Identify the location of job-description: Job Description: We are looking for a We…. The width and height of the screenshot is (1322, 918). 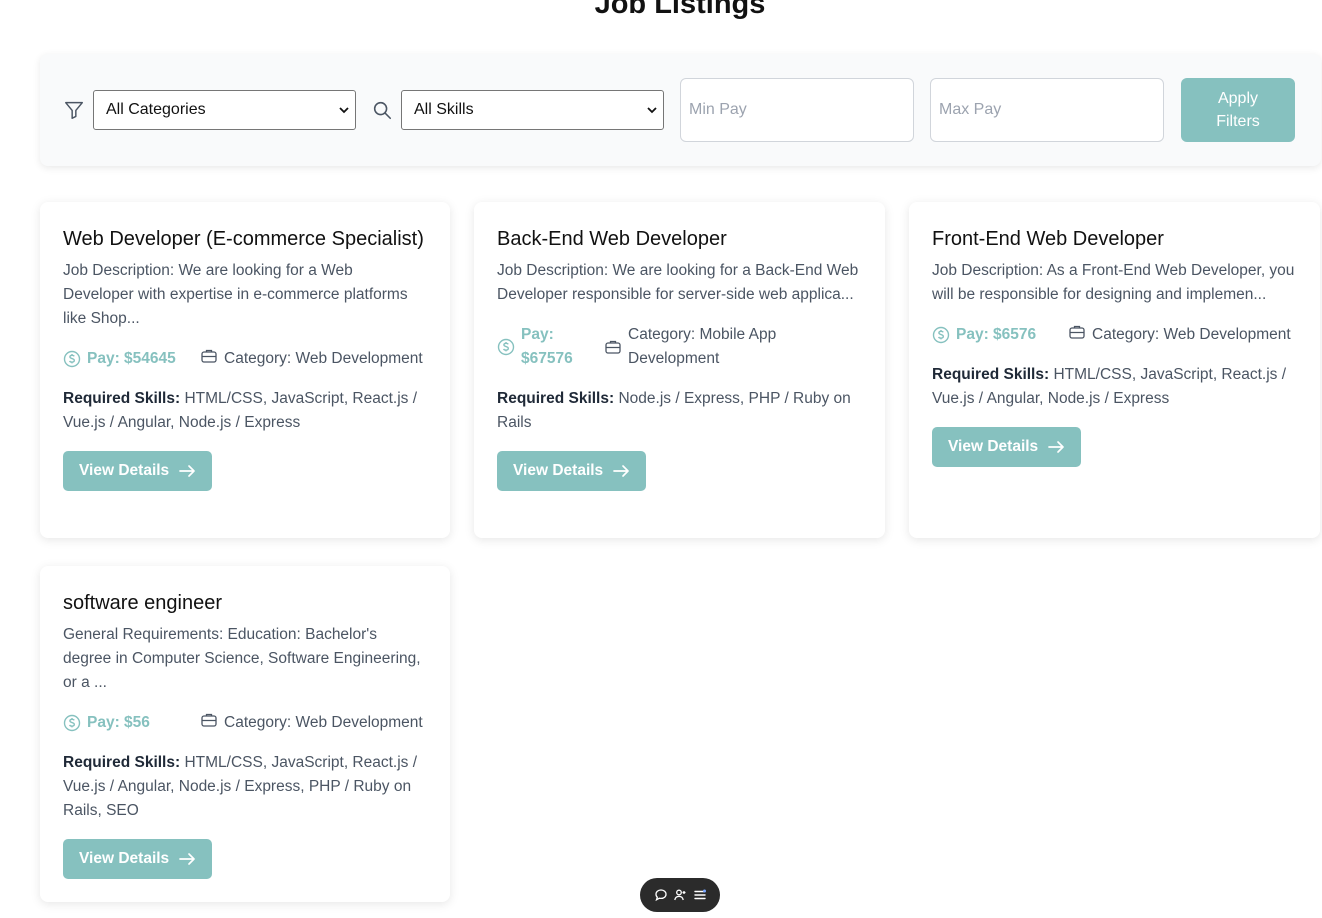
(235, 294).